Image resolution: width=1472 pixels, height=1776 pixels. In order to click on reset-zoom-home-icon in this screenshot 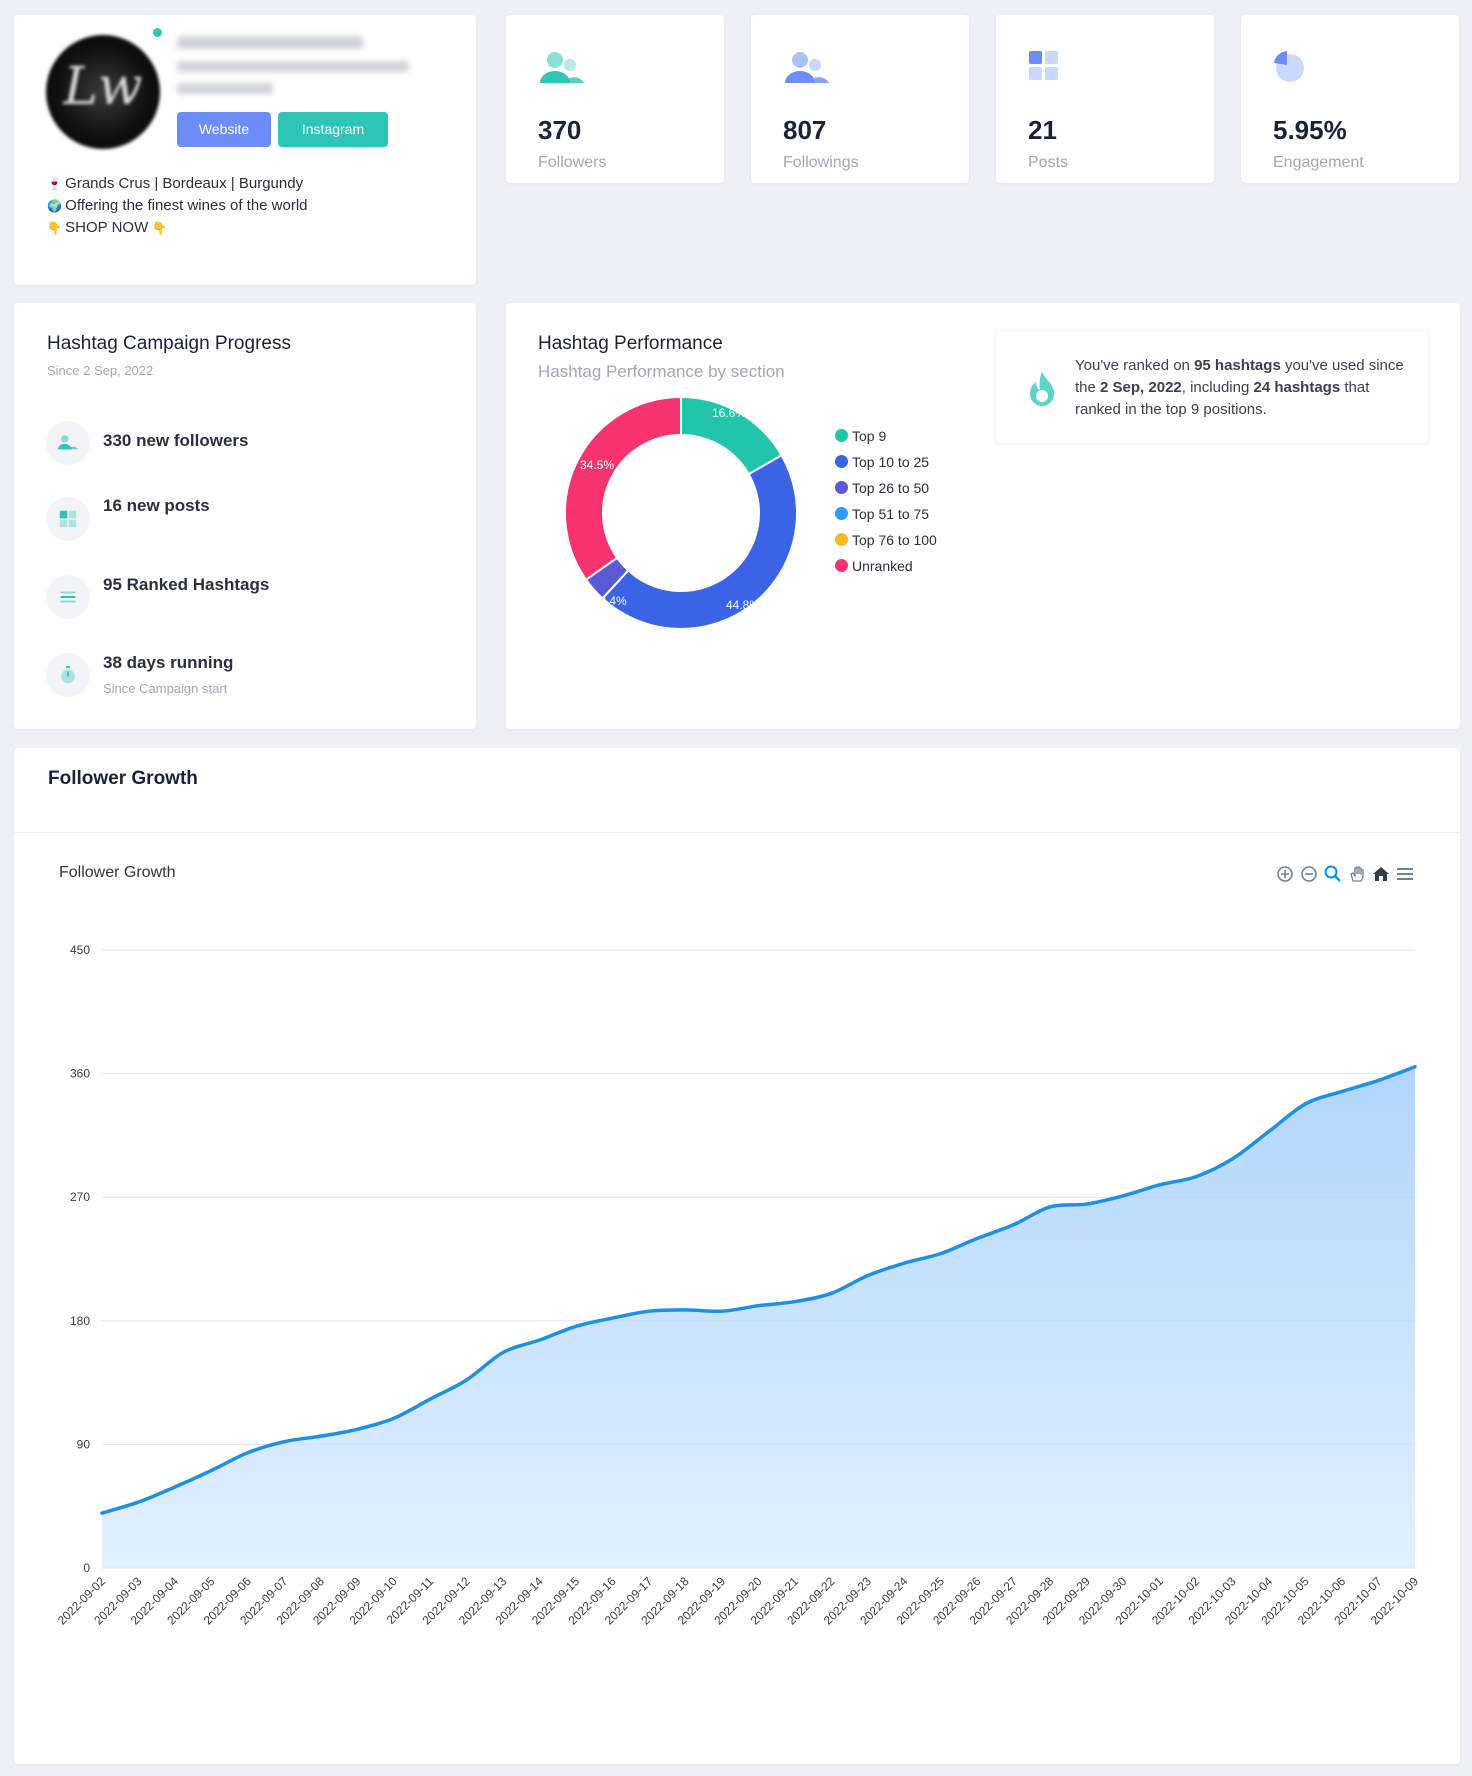, I will do `click(1381, 874)`.